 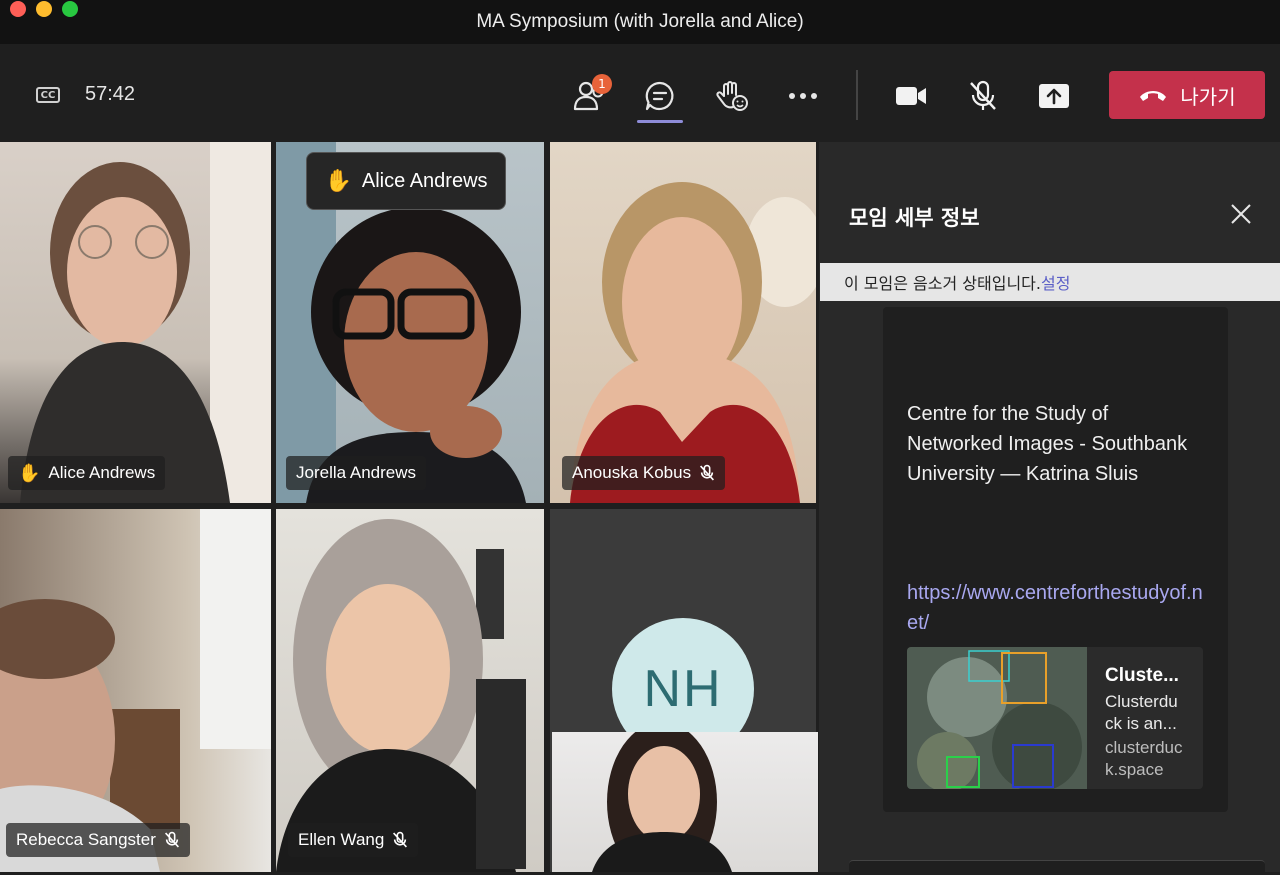 I want to click on raised-hand-banner: ✋ Alice Andrews, so click(x=406, y=181).